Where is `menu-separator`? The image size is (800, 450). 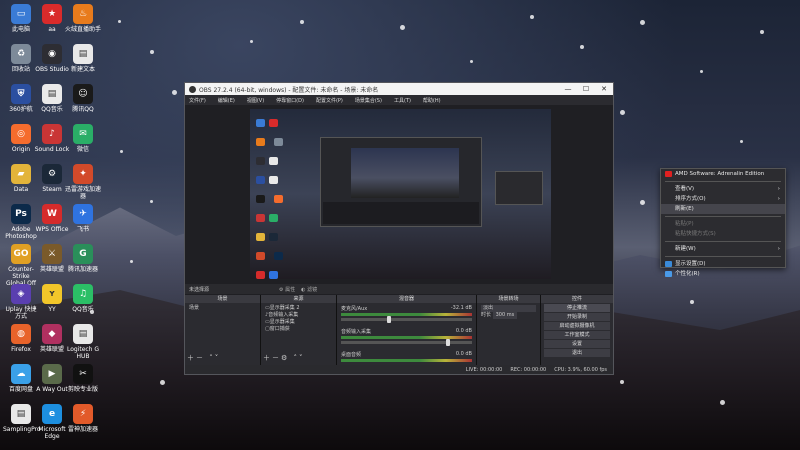
menu-separator is located at coordinates (723, 181).